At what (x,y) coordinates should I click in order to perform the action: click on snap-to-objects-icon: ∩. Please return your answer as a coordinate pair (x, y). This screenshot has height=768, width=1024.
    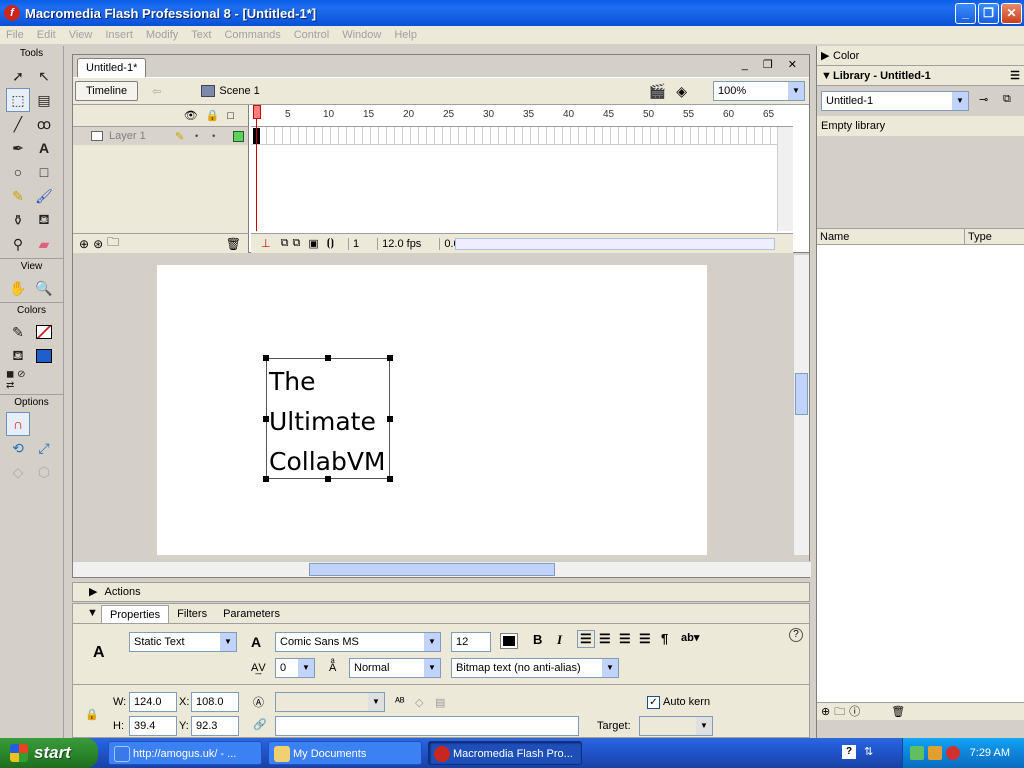
    Looking at the image, I should click on (18, 424).